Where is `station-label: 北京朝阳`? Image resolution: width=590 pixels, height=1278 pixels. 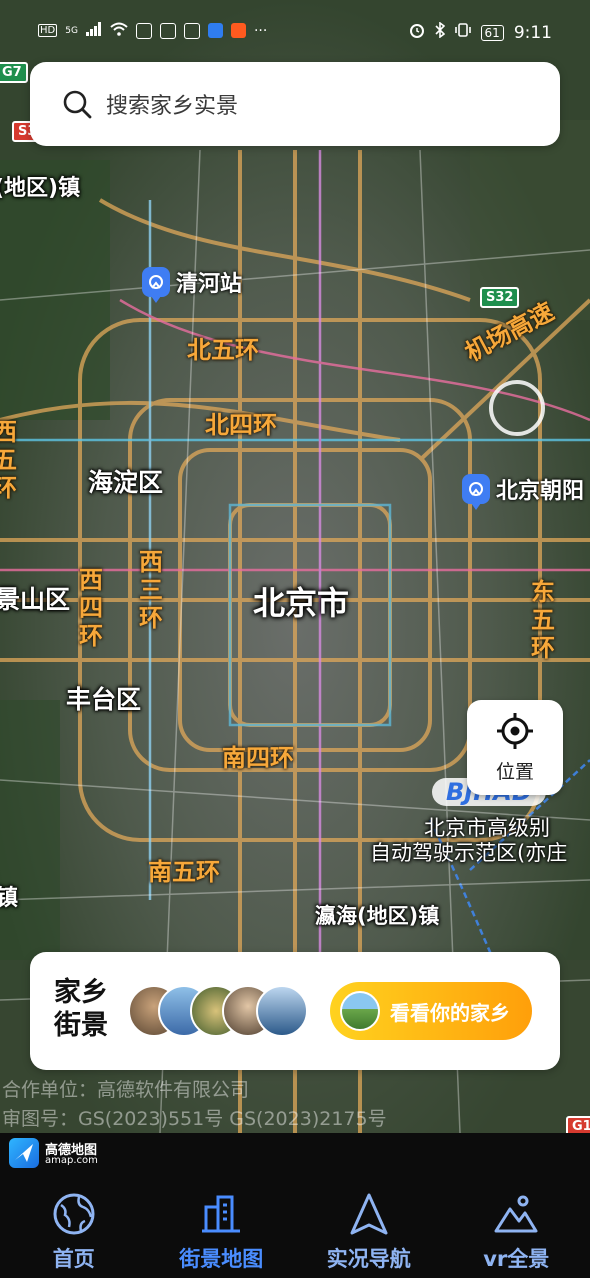
station-label: 北京朝阳 is located at coordinates (540, 491).